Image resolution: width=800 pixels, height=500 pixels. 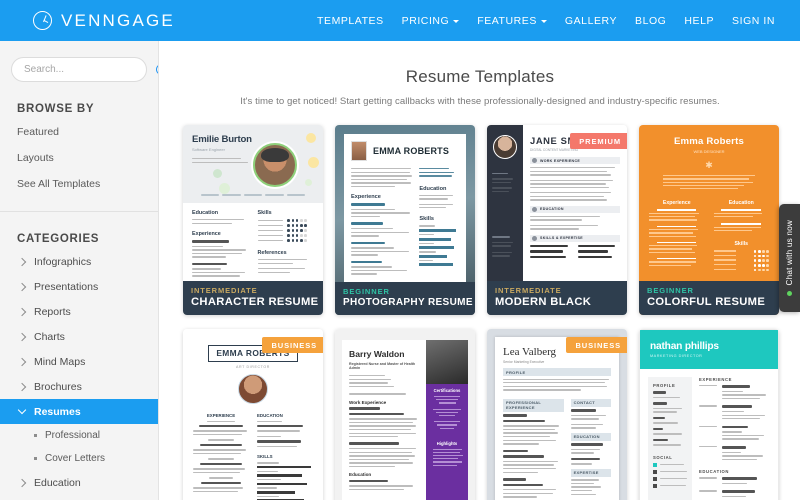 What do you see at coordinates (66, 286) in the screenshot?
I see `sidebar-item-label: Presentations` at bounding box center [66, 286].